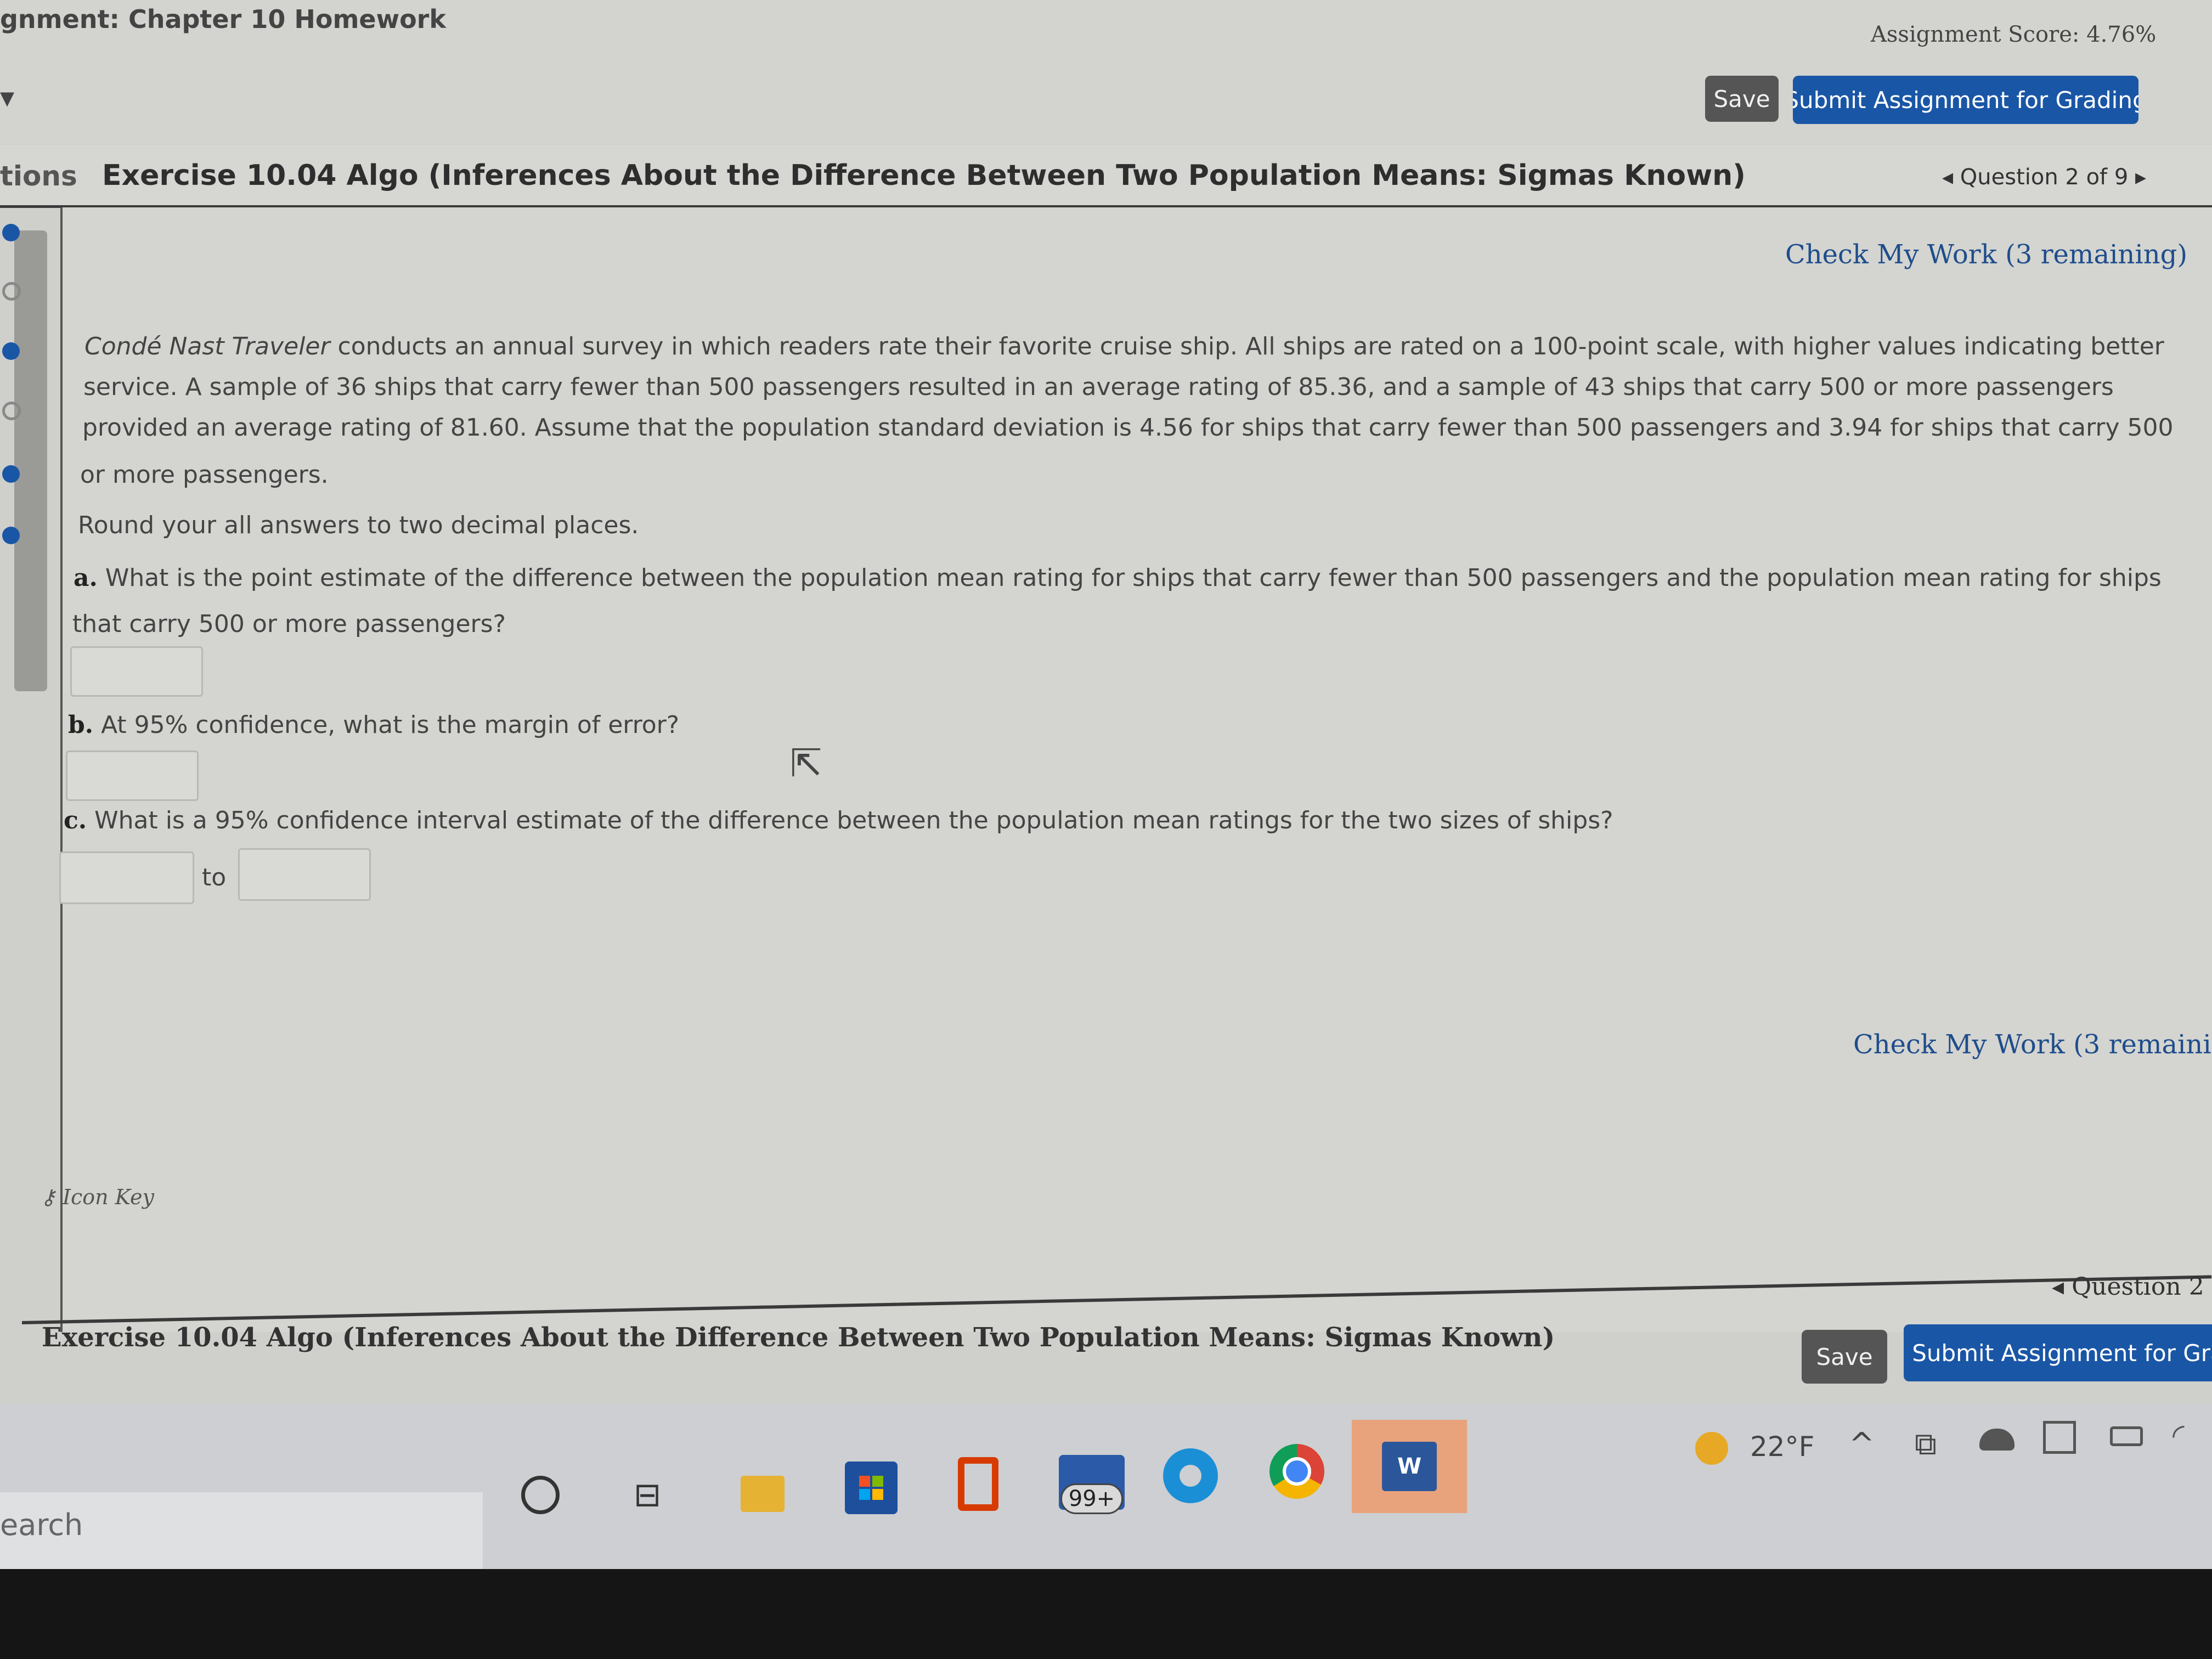 The height and width of the screenshot is (1659, 2212). Describe the element at coordinates (132, 776) in the screenshot. I see `answer-b-input` at that location.